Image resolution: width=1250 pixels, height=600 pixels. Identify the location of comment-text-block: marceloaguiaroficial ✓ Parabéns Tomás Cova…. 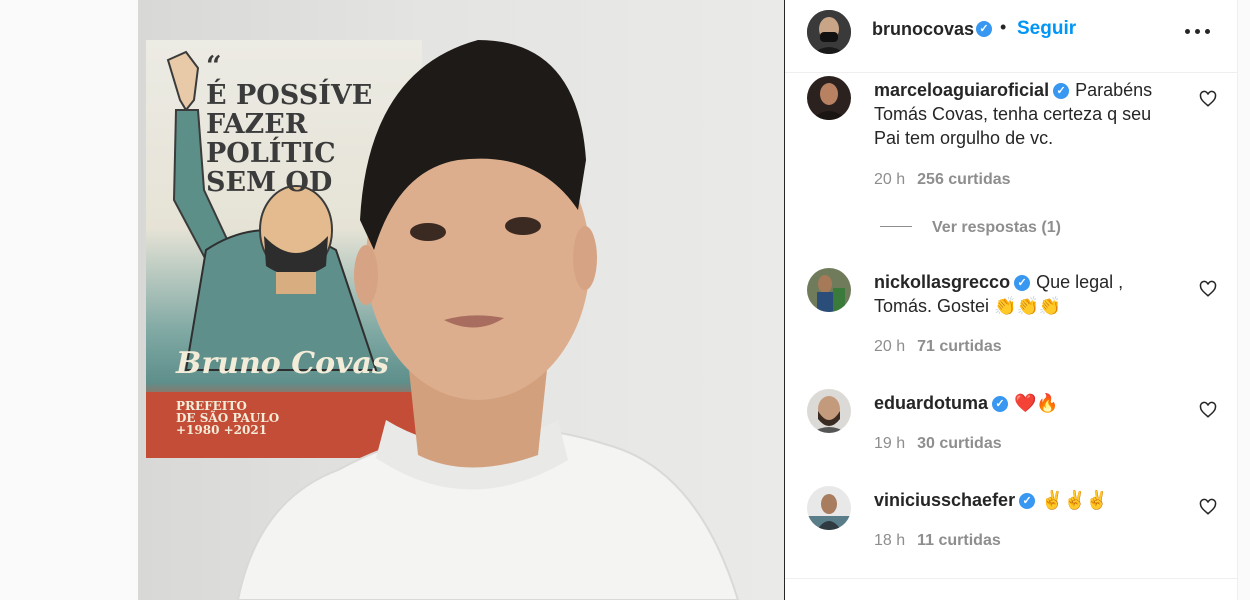
(1024, 114).